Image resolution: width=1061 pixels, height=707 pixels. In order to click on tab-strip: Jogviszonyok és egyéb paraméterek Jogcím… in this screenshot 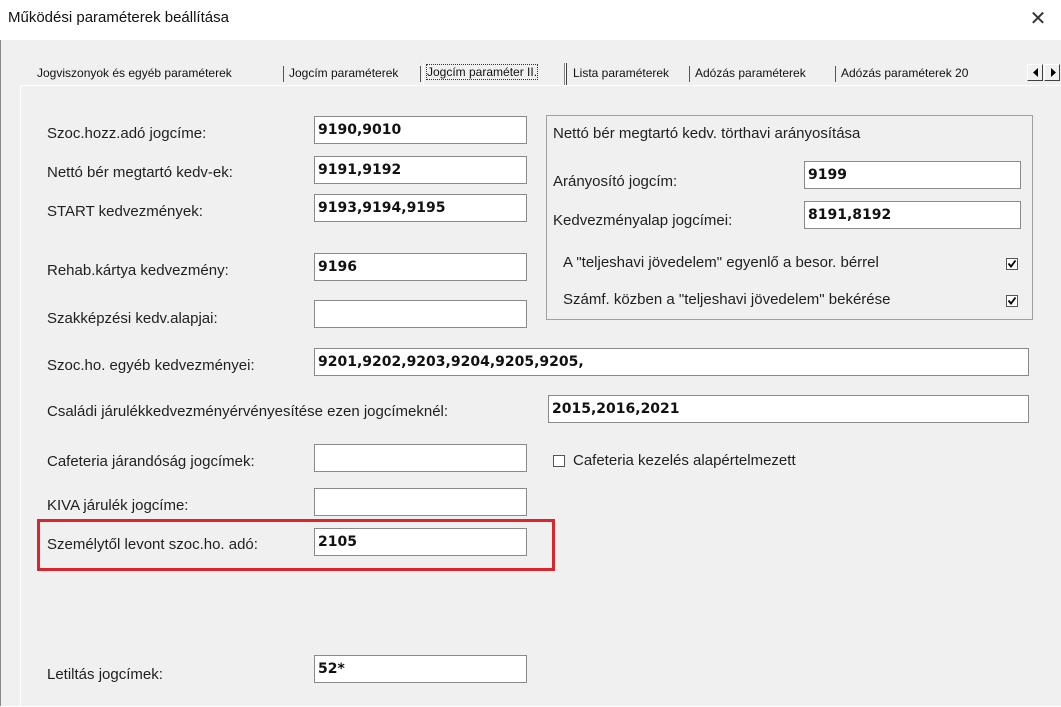, I will do `click(530, 74)`.